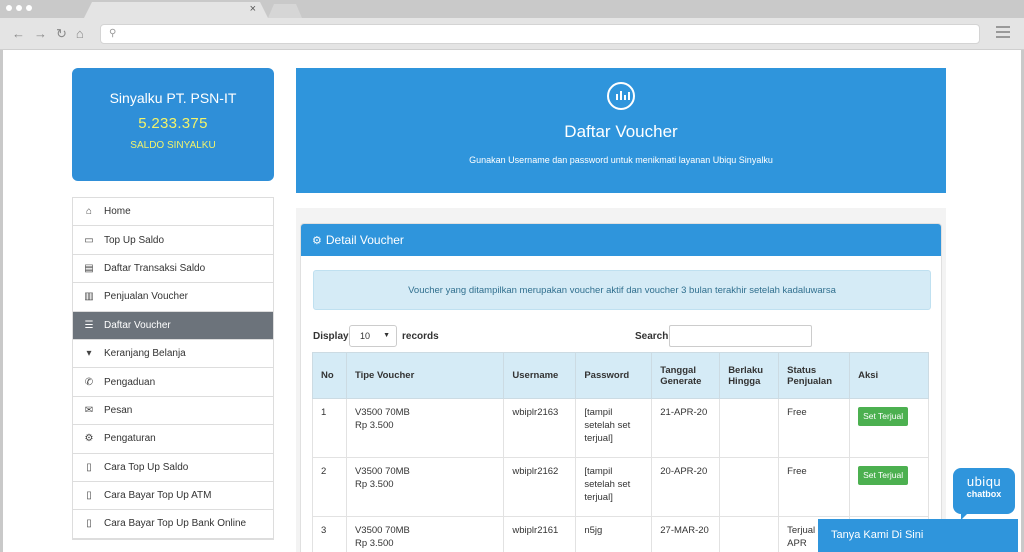  What do you see at coordinates (89, 325) in the screenshot?
I see `list-icon: ☰` at bounding box center [89, 325].